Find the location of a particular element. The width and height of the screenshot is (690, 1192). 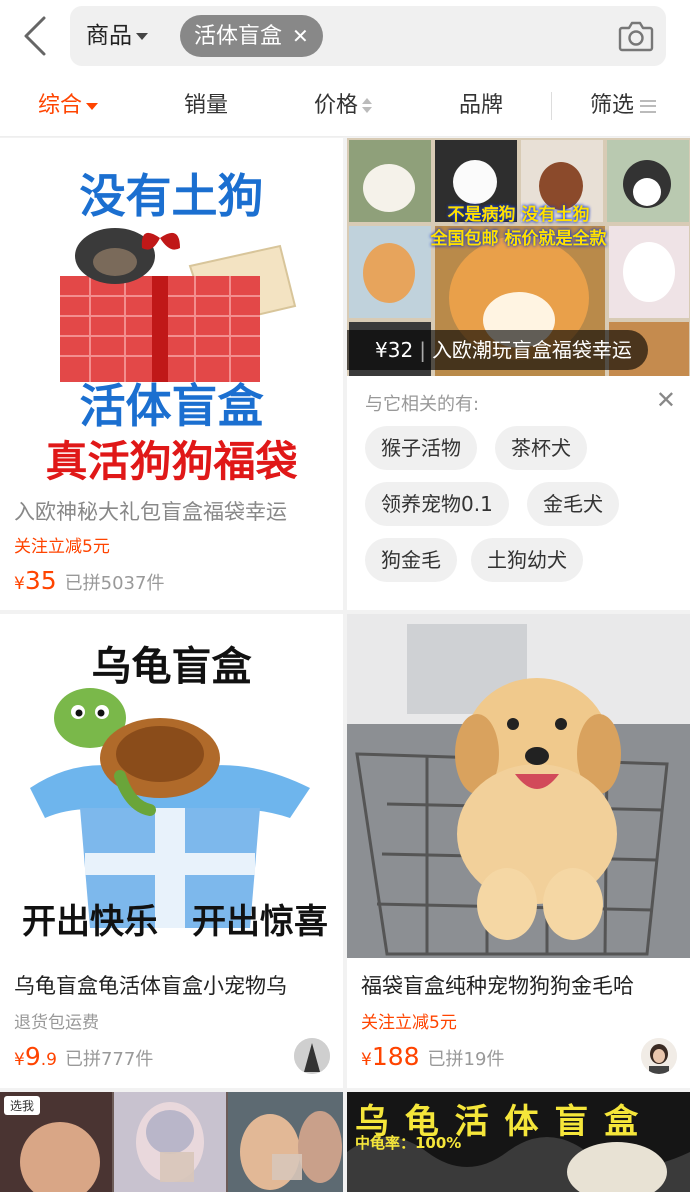

product-title: 入欧神秘大礼包盲盒福袋幸运 is located at coordinates (150, 512).